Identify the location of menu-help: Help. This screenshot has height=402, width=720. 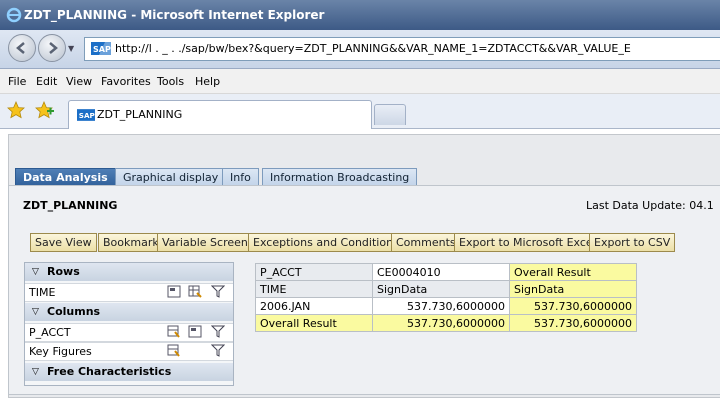
(207, 81).